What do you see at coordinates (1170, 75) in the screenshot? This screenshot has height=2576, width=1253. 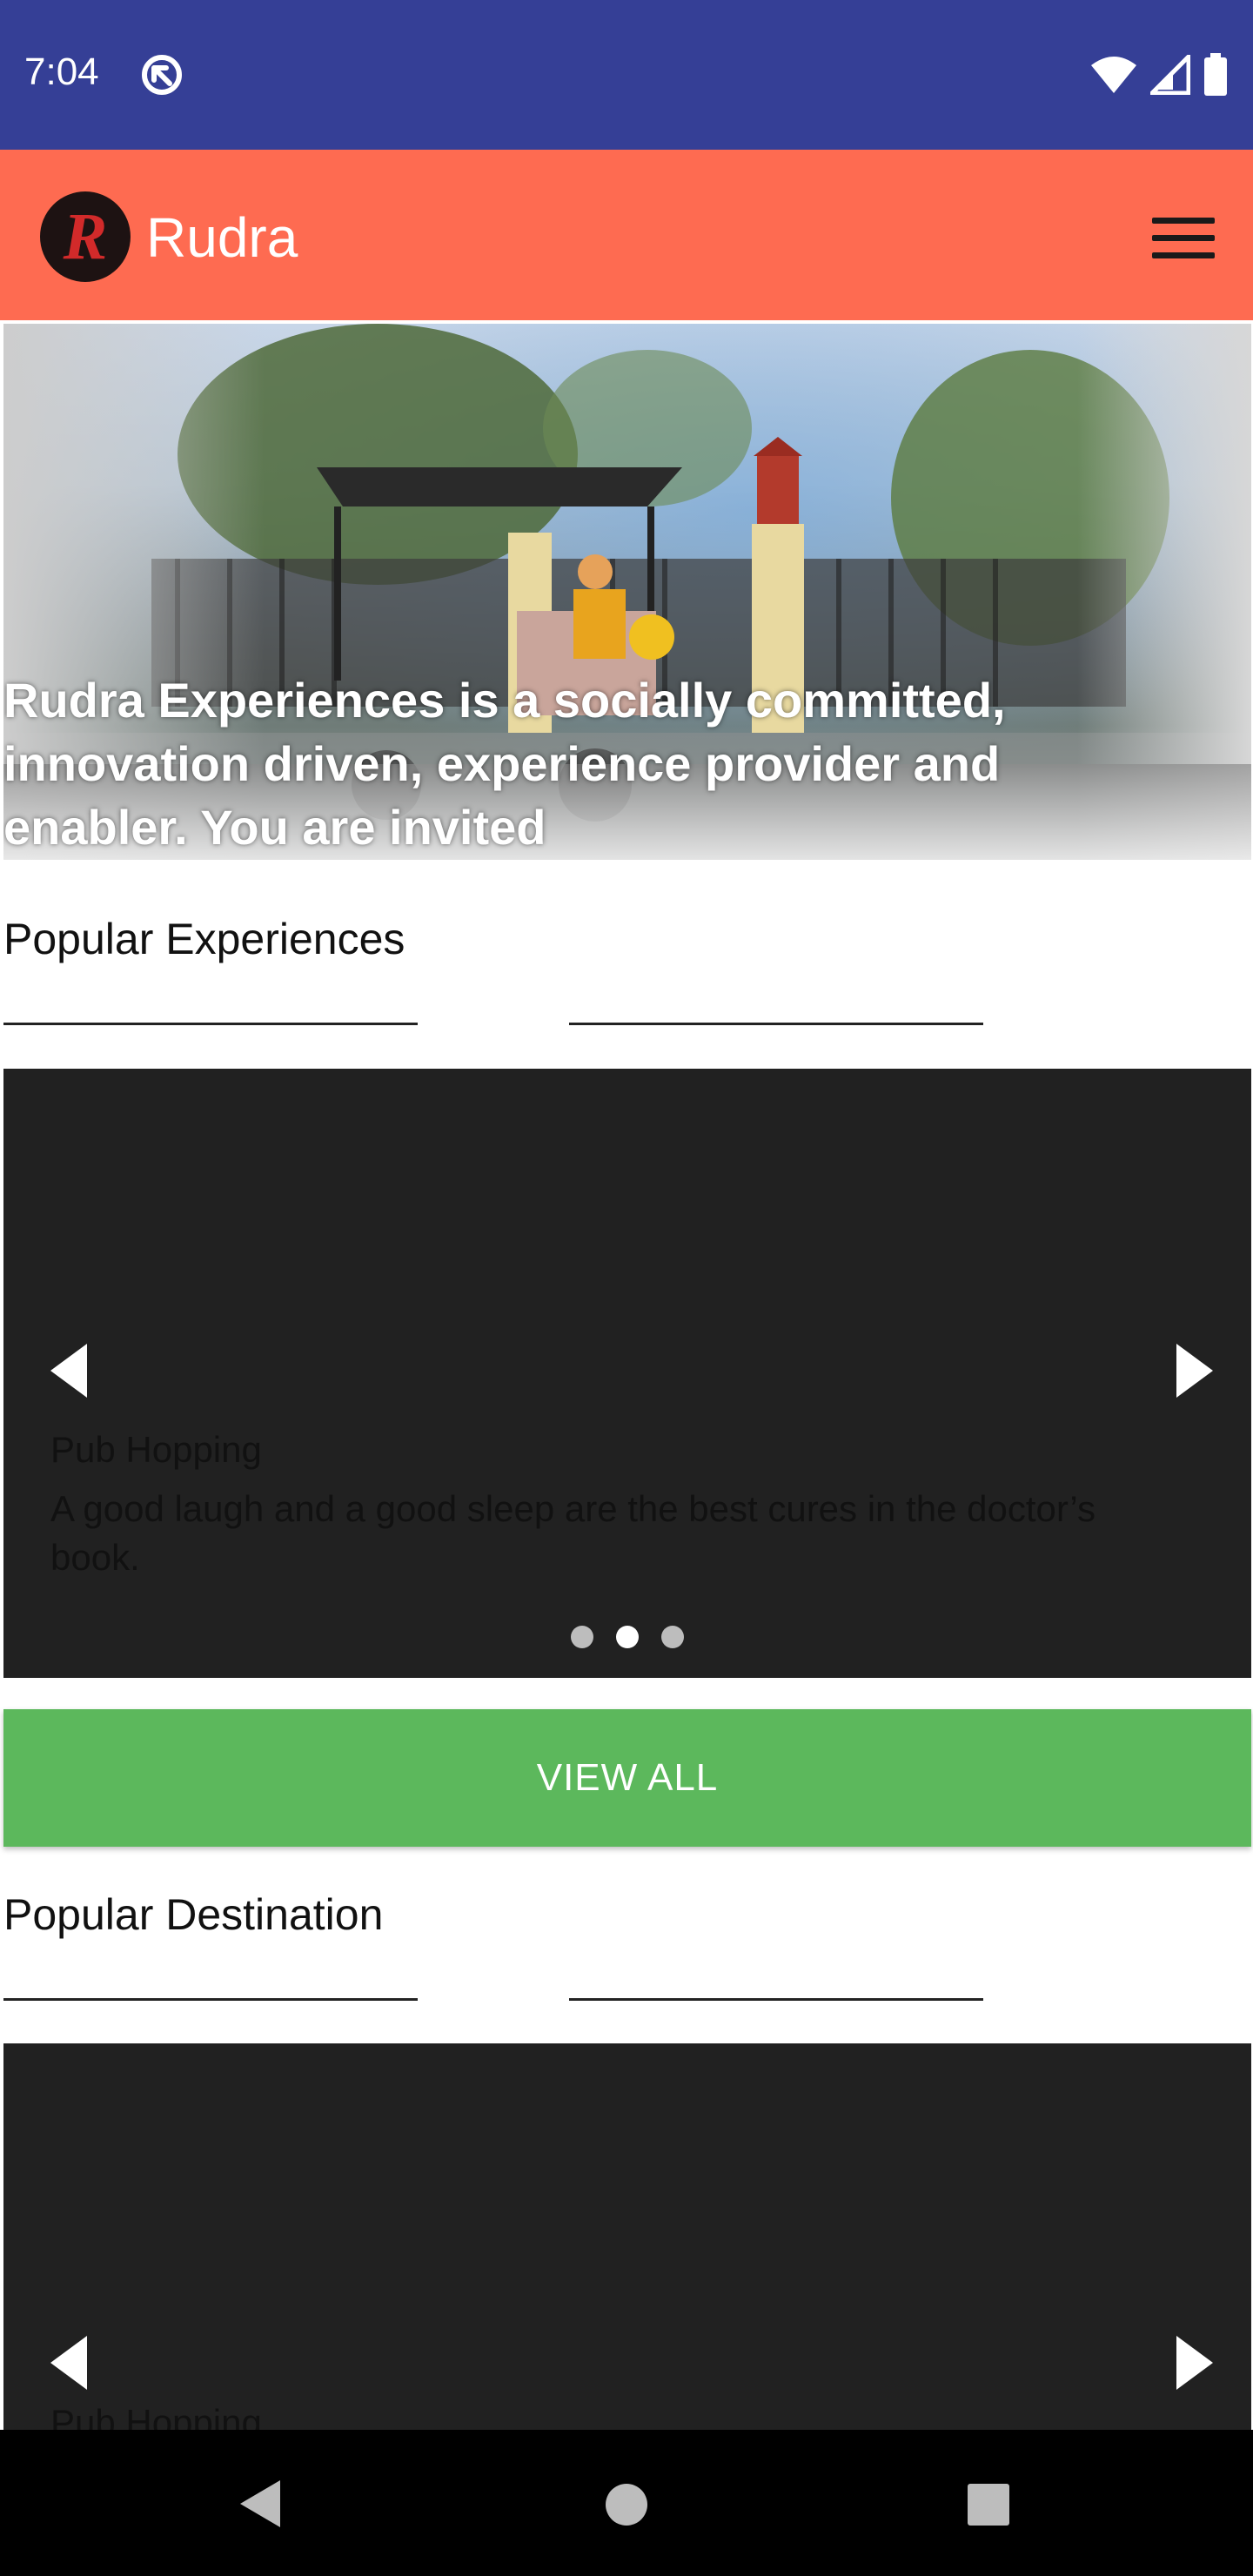 I see `cellular-signal-icon` at bounding box center [1170, 75].